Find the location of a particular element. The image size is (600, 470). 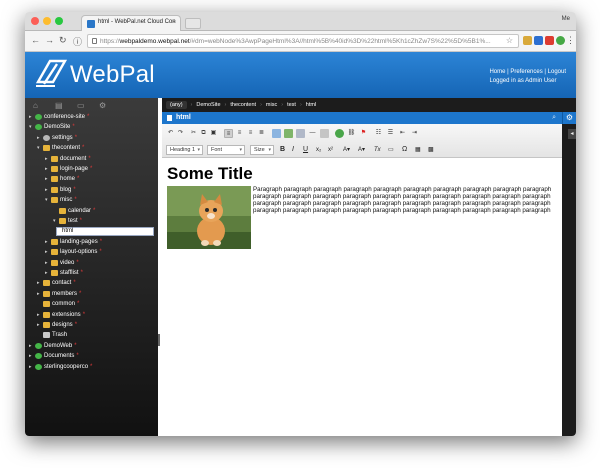

anchor-flag-icon: ⚑ is located at coordinates (363, 133).